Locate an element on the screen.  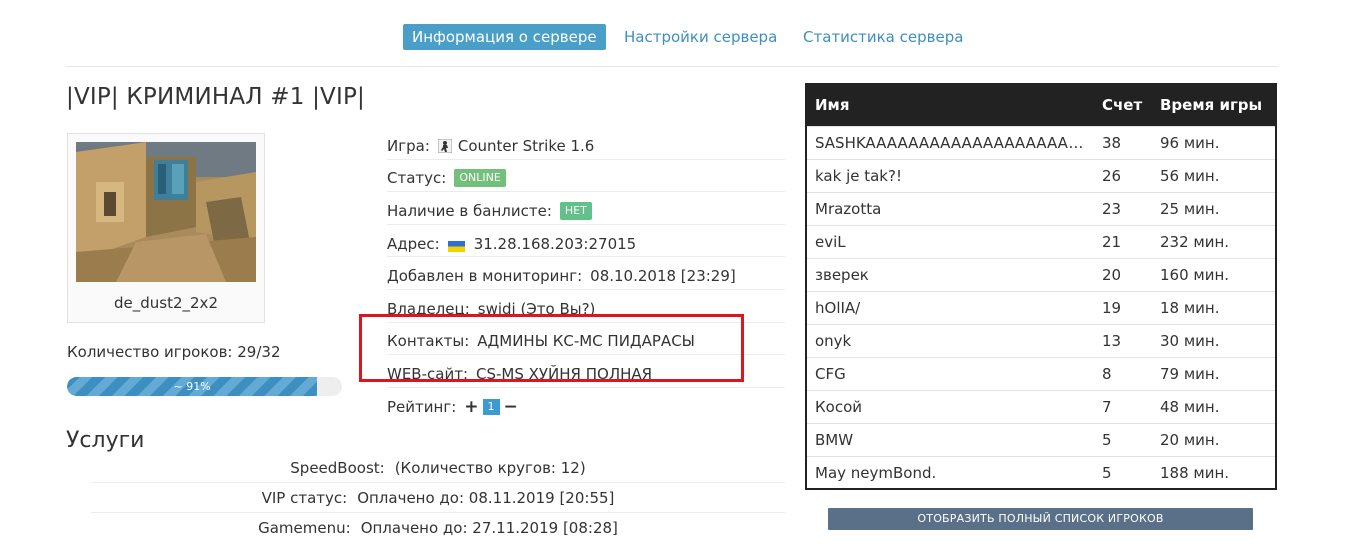
player-name: CFG is located at coordinates (950, 373).